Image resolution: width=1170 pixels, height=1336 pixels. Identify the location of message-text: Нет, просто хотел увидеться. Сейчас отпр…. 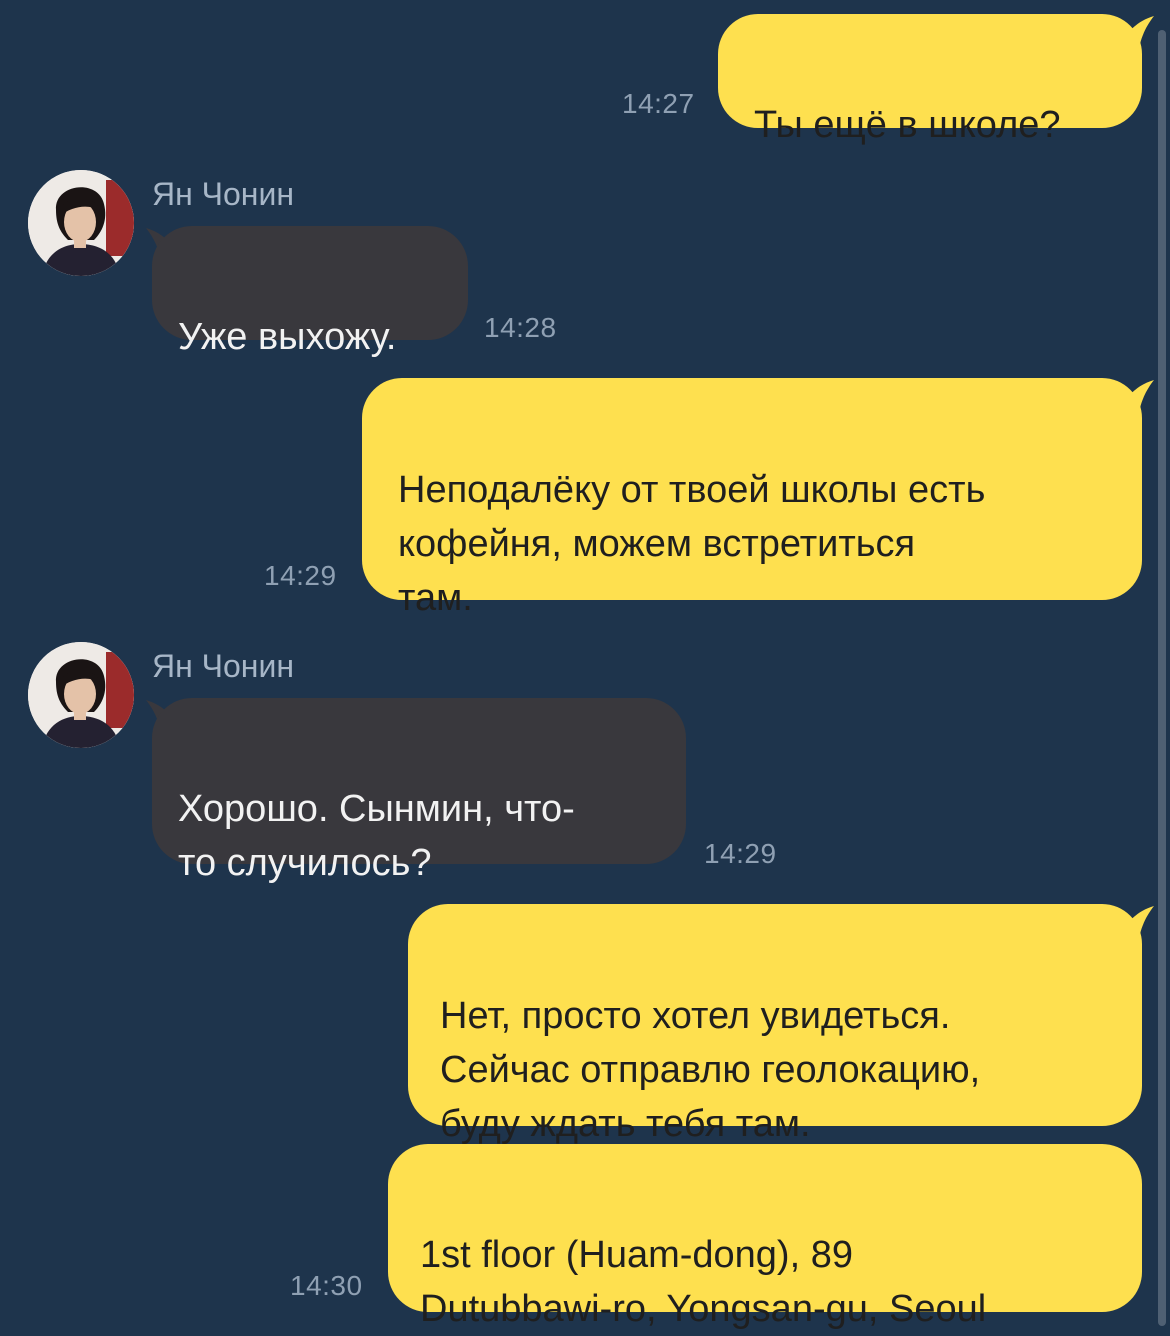
(710, 1070).